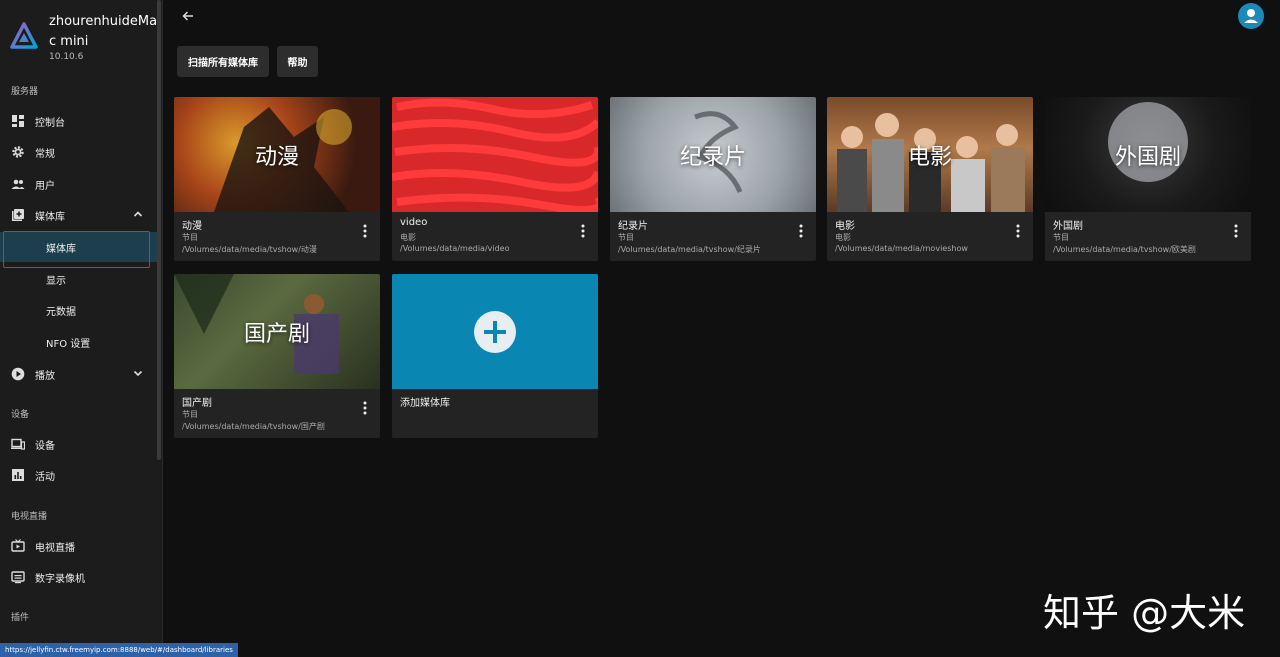  What do you see at coordinates (929, 157) in the screenshot?
I see `library-thumb-title: 电影` at bounding box center [929, 157].